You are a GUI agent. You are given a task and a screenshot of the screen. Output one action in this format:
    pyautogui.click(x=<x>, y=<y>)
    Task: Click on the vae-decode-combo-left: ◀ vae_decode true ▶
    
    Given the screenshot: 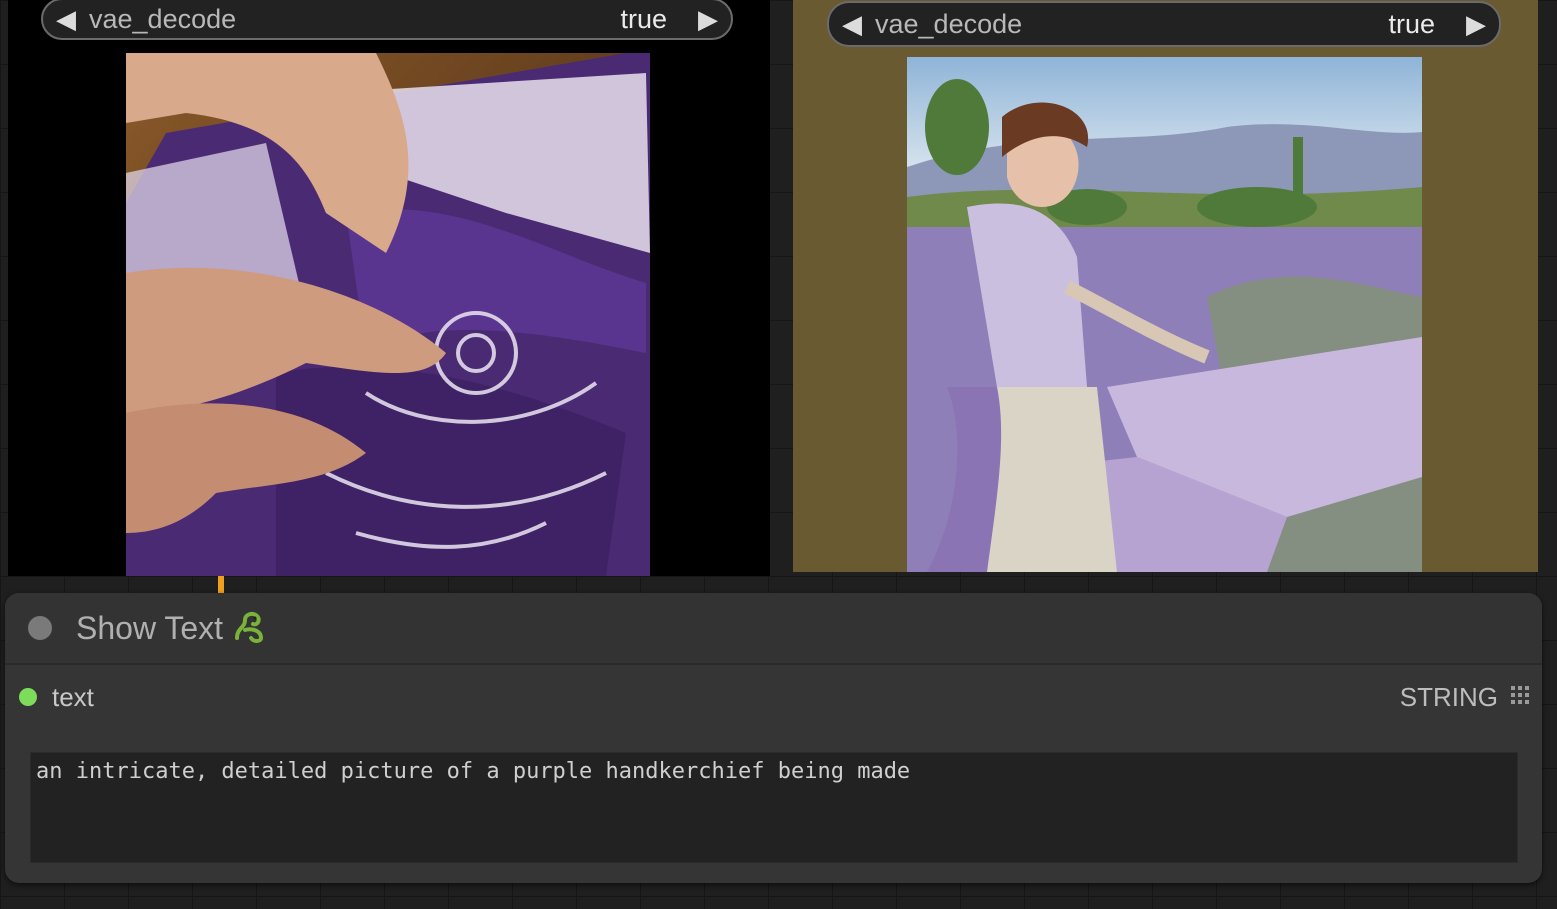 What is the action you would take?
    pyautogui.click(x=387, y=20)
    